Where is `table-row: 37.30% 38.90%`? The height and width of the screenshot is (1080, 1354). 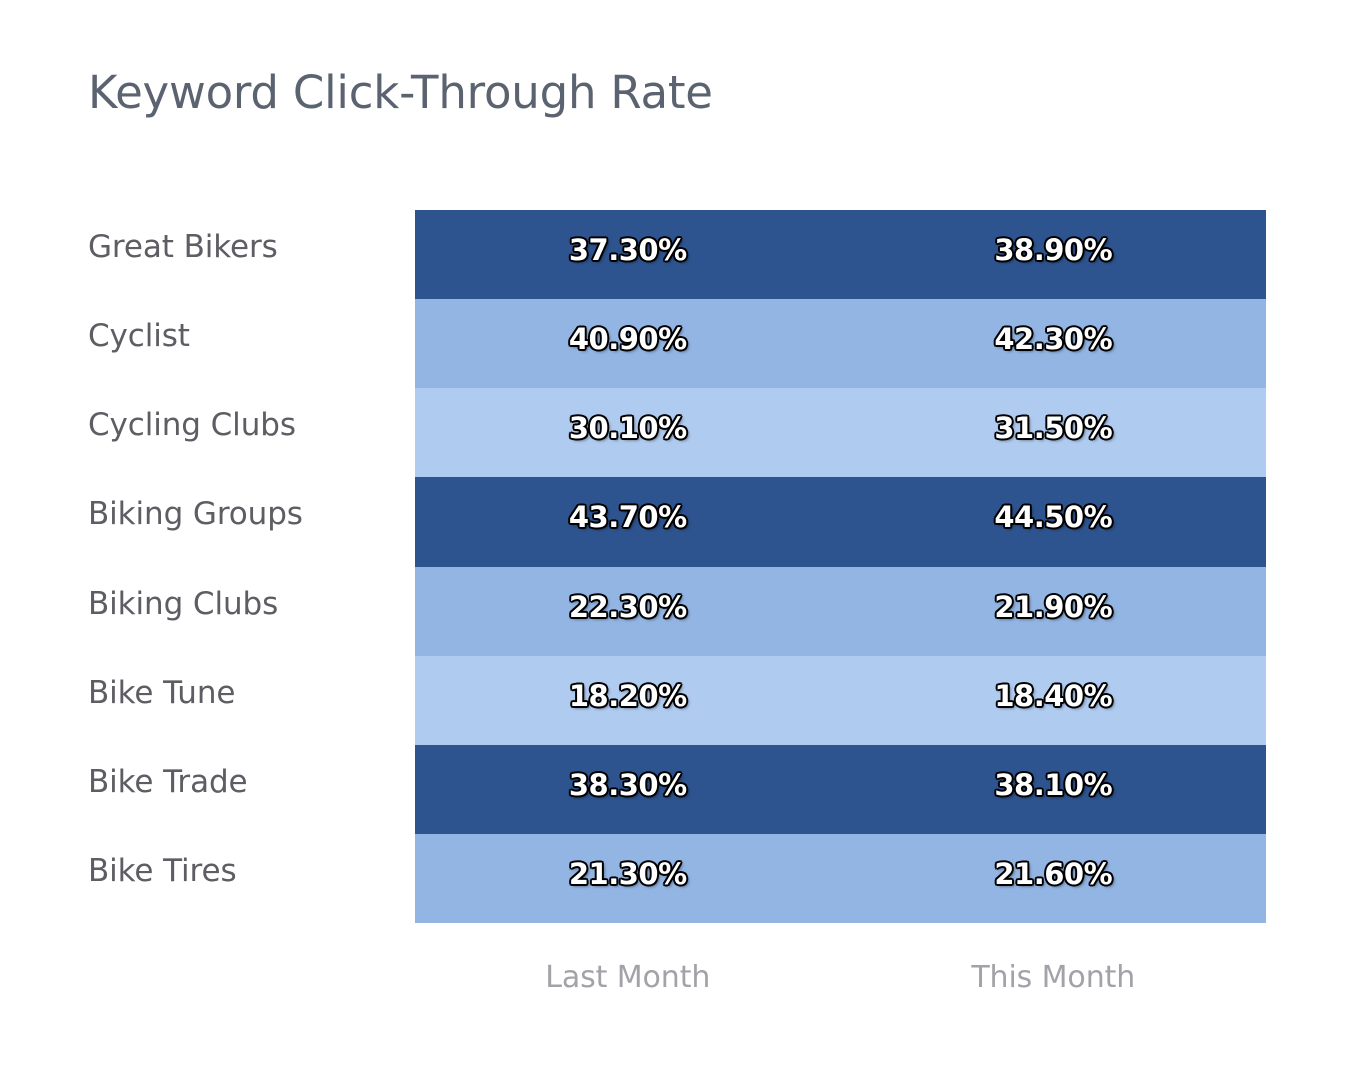
table-row: 37.30% 38.90% is located at coordinates (841, 255).